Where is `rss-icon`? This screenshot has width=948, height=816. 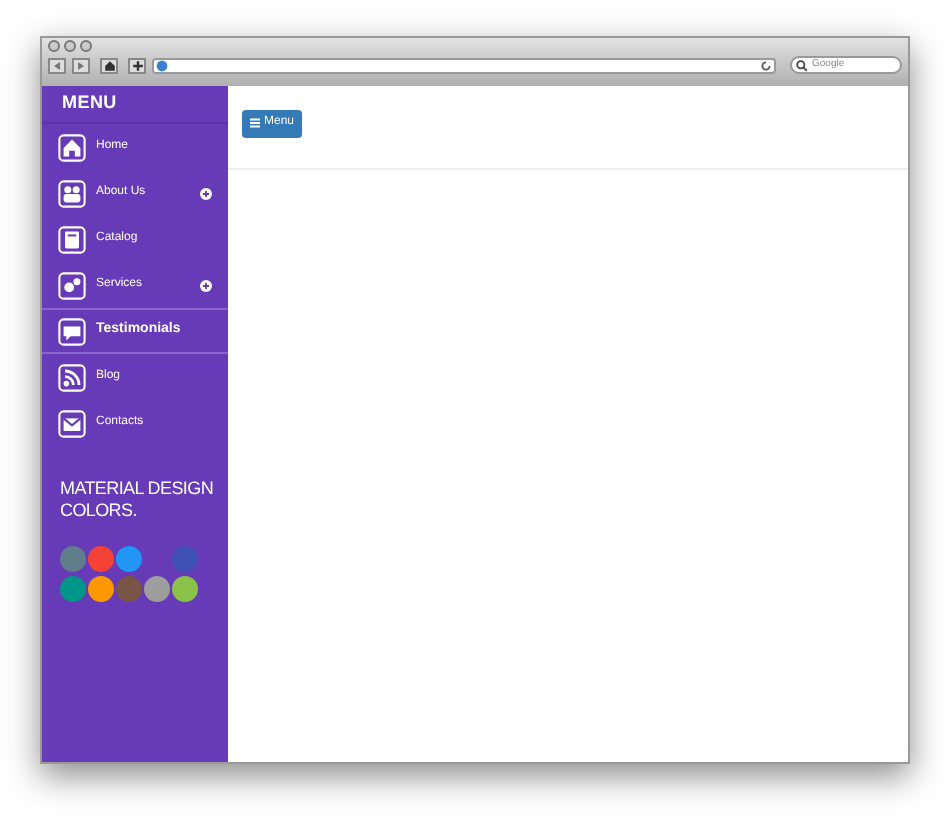
rss-icon is located at coordinates (72, 377).